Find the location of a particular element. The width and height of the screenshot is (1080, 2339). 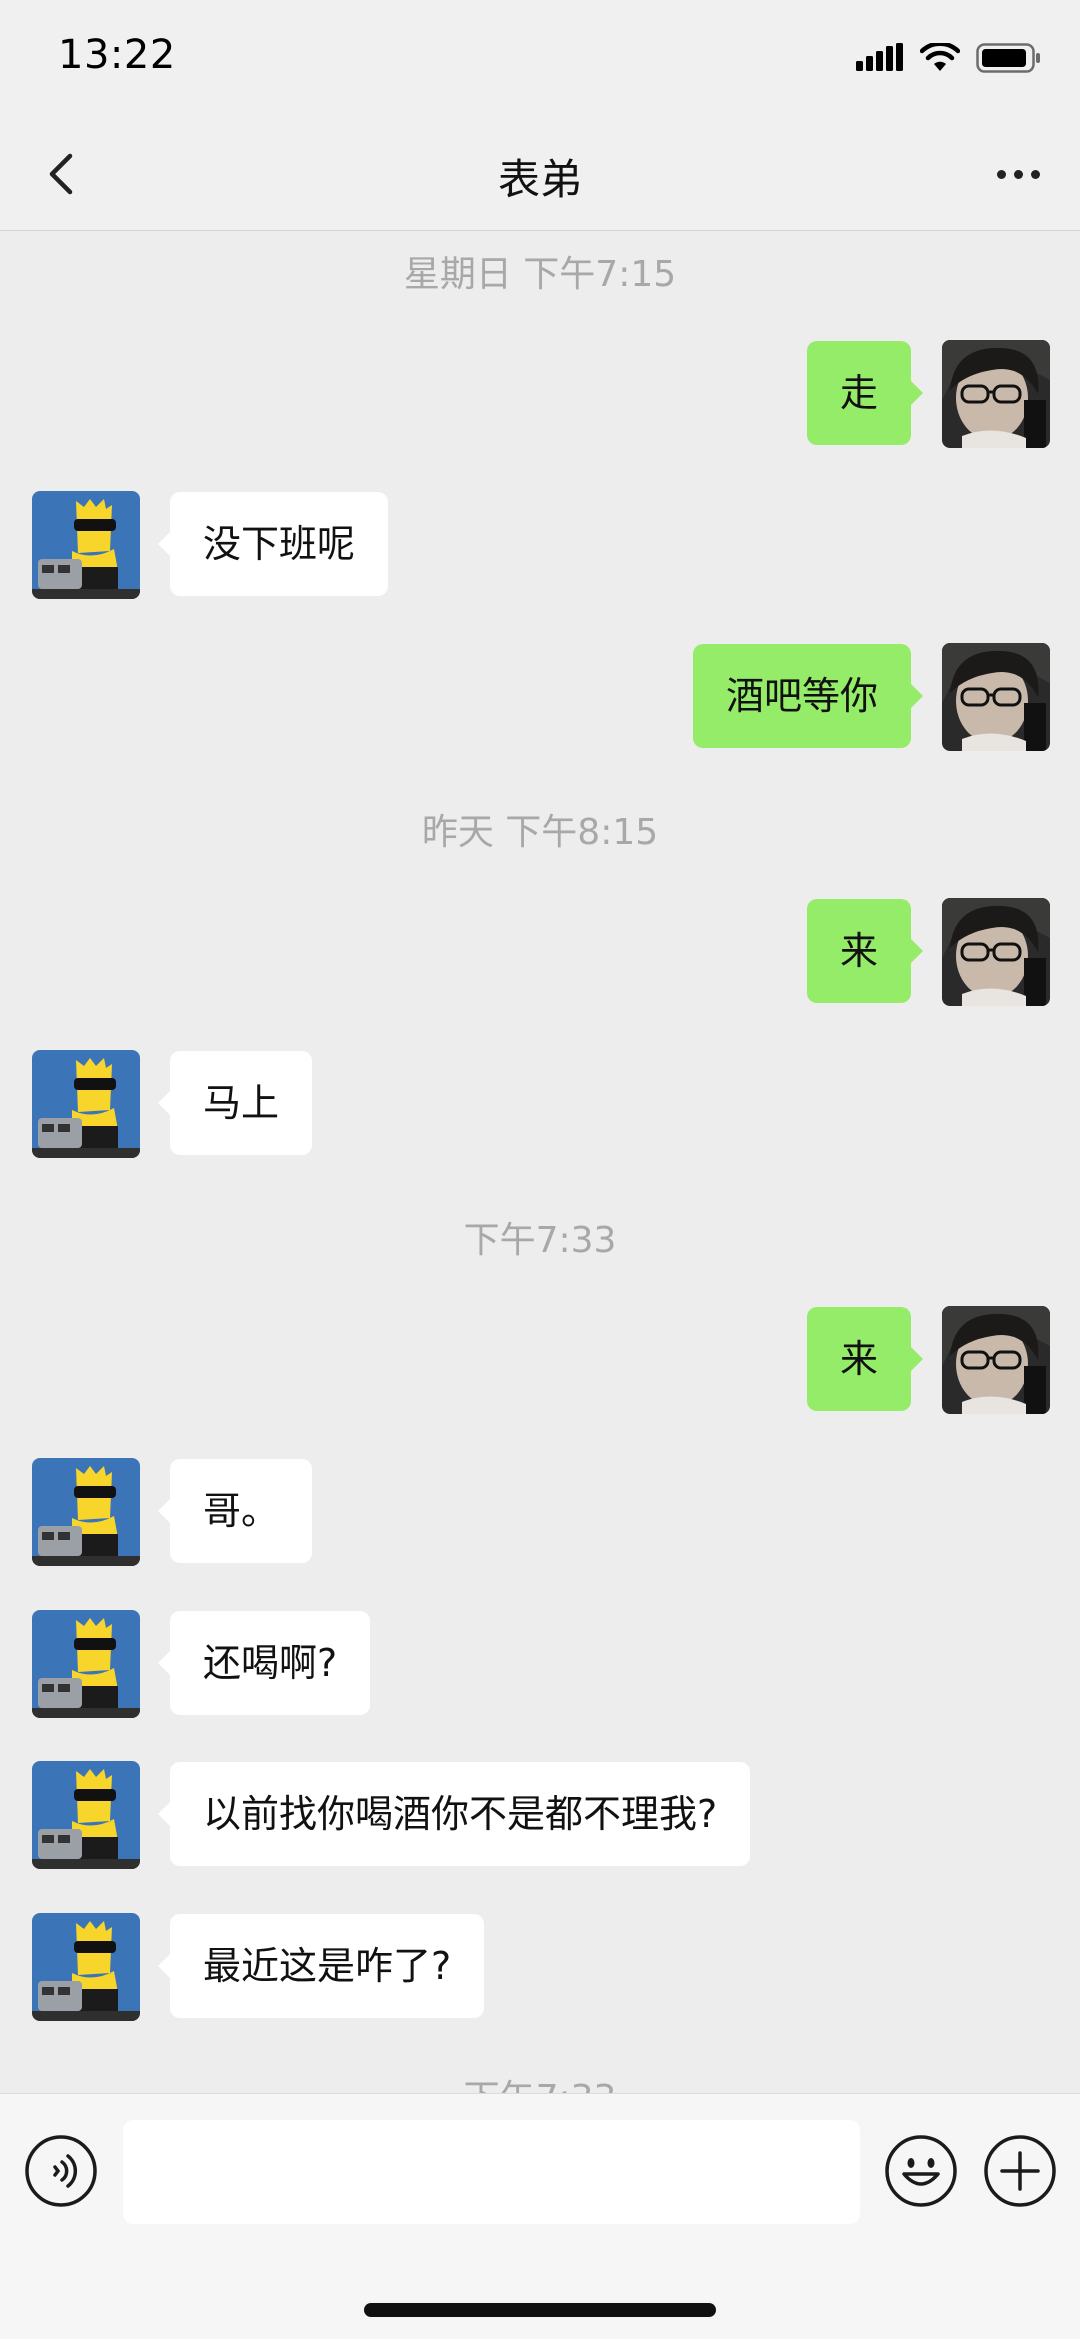

home-indicator is located at coordinates (540, 2310).